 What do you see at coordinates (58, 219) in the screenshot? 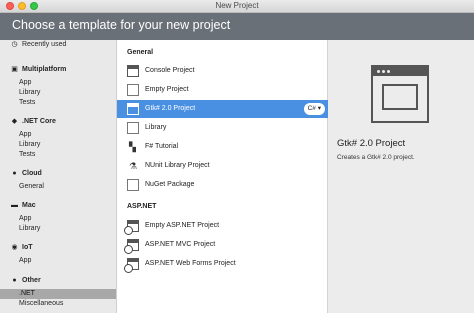
I see `sidebar-item-mac-app: App` at bounding box center [58, 219].